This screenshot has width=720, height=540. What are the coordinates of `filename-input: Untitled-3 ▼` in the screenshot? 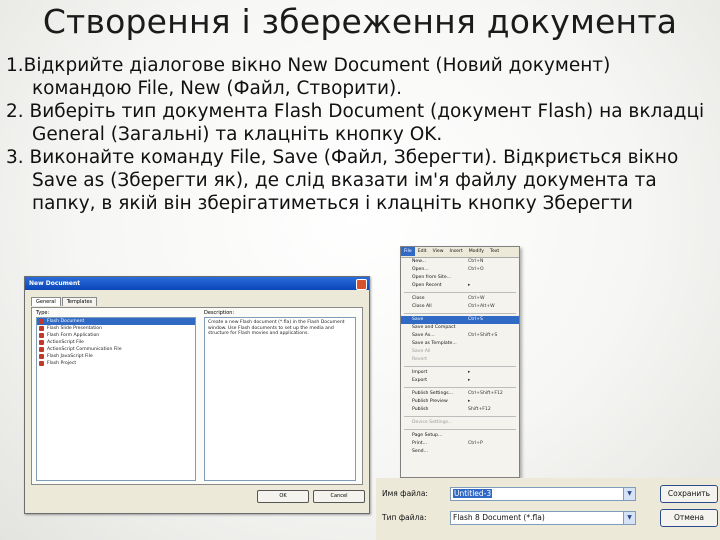 It's located at (543, 494).